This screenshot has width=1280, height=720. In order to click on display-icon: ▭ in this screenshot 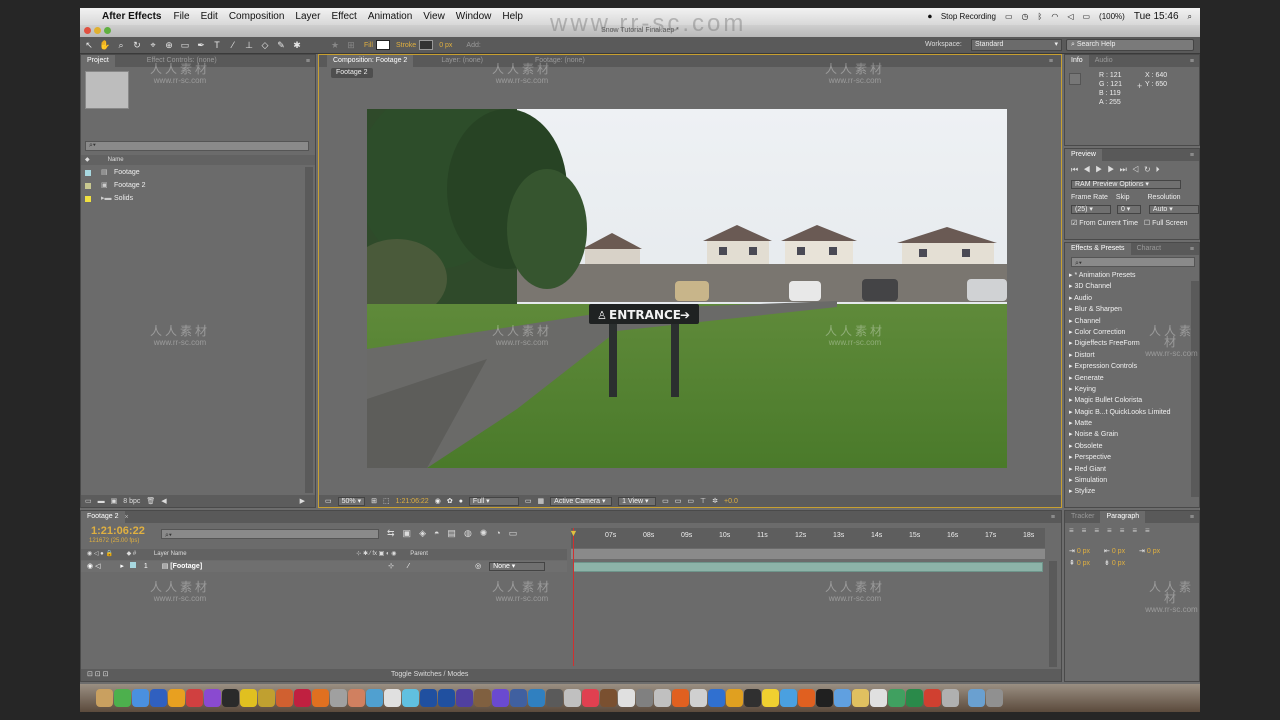, I will do `click(1009, 16)`.